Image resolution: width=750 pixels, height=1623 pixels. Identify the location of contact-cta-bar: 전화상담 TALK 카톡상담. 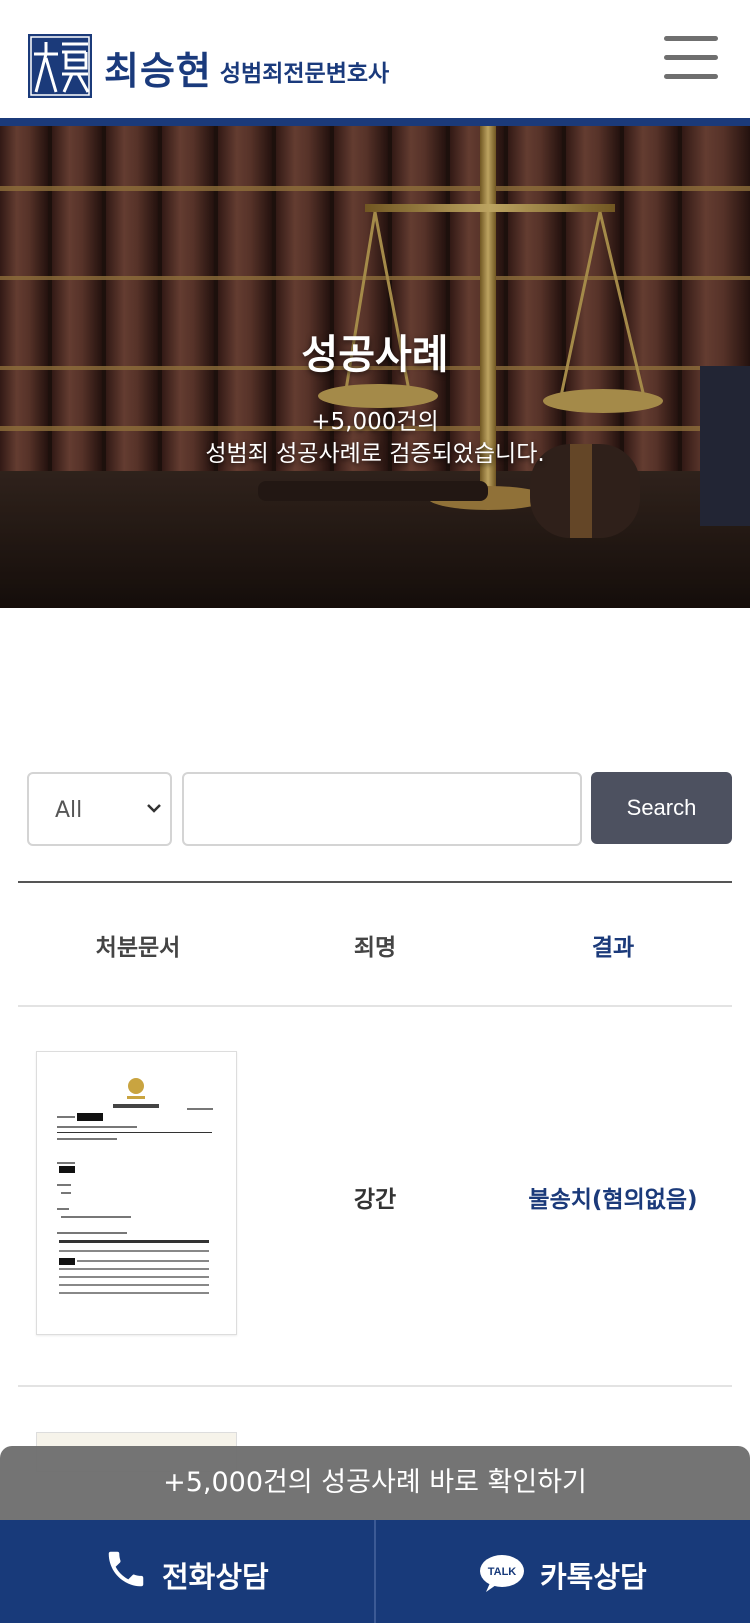
(375, 1571).